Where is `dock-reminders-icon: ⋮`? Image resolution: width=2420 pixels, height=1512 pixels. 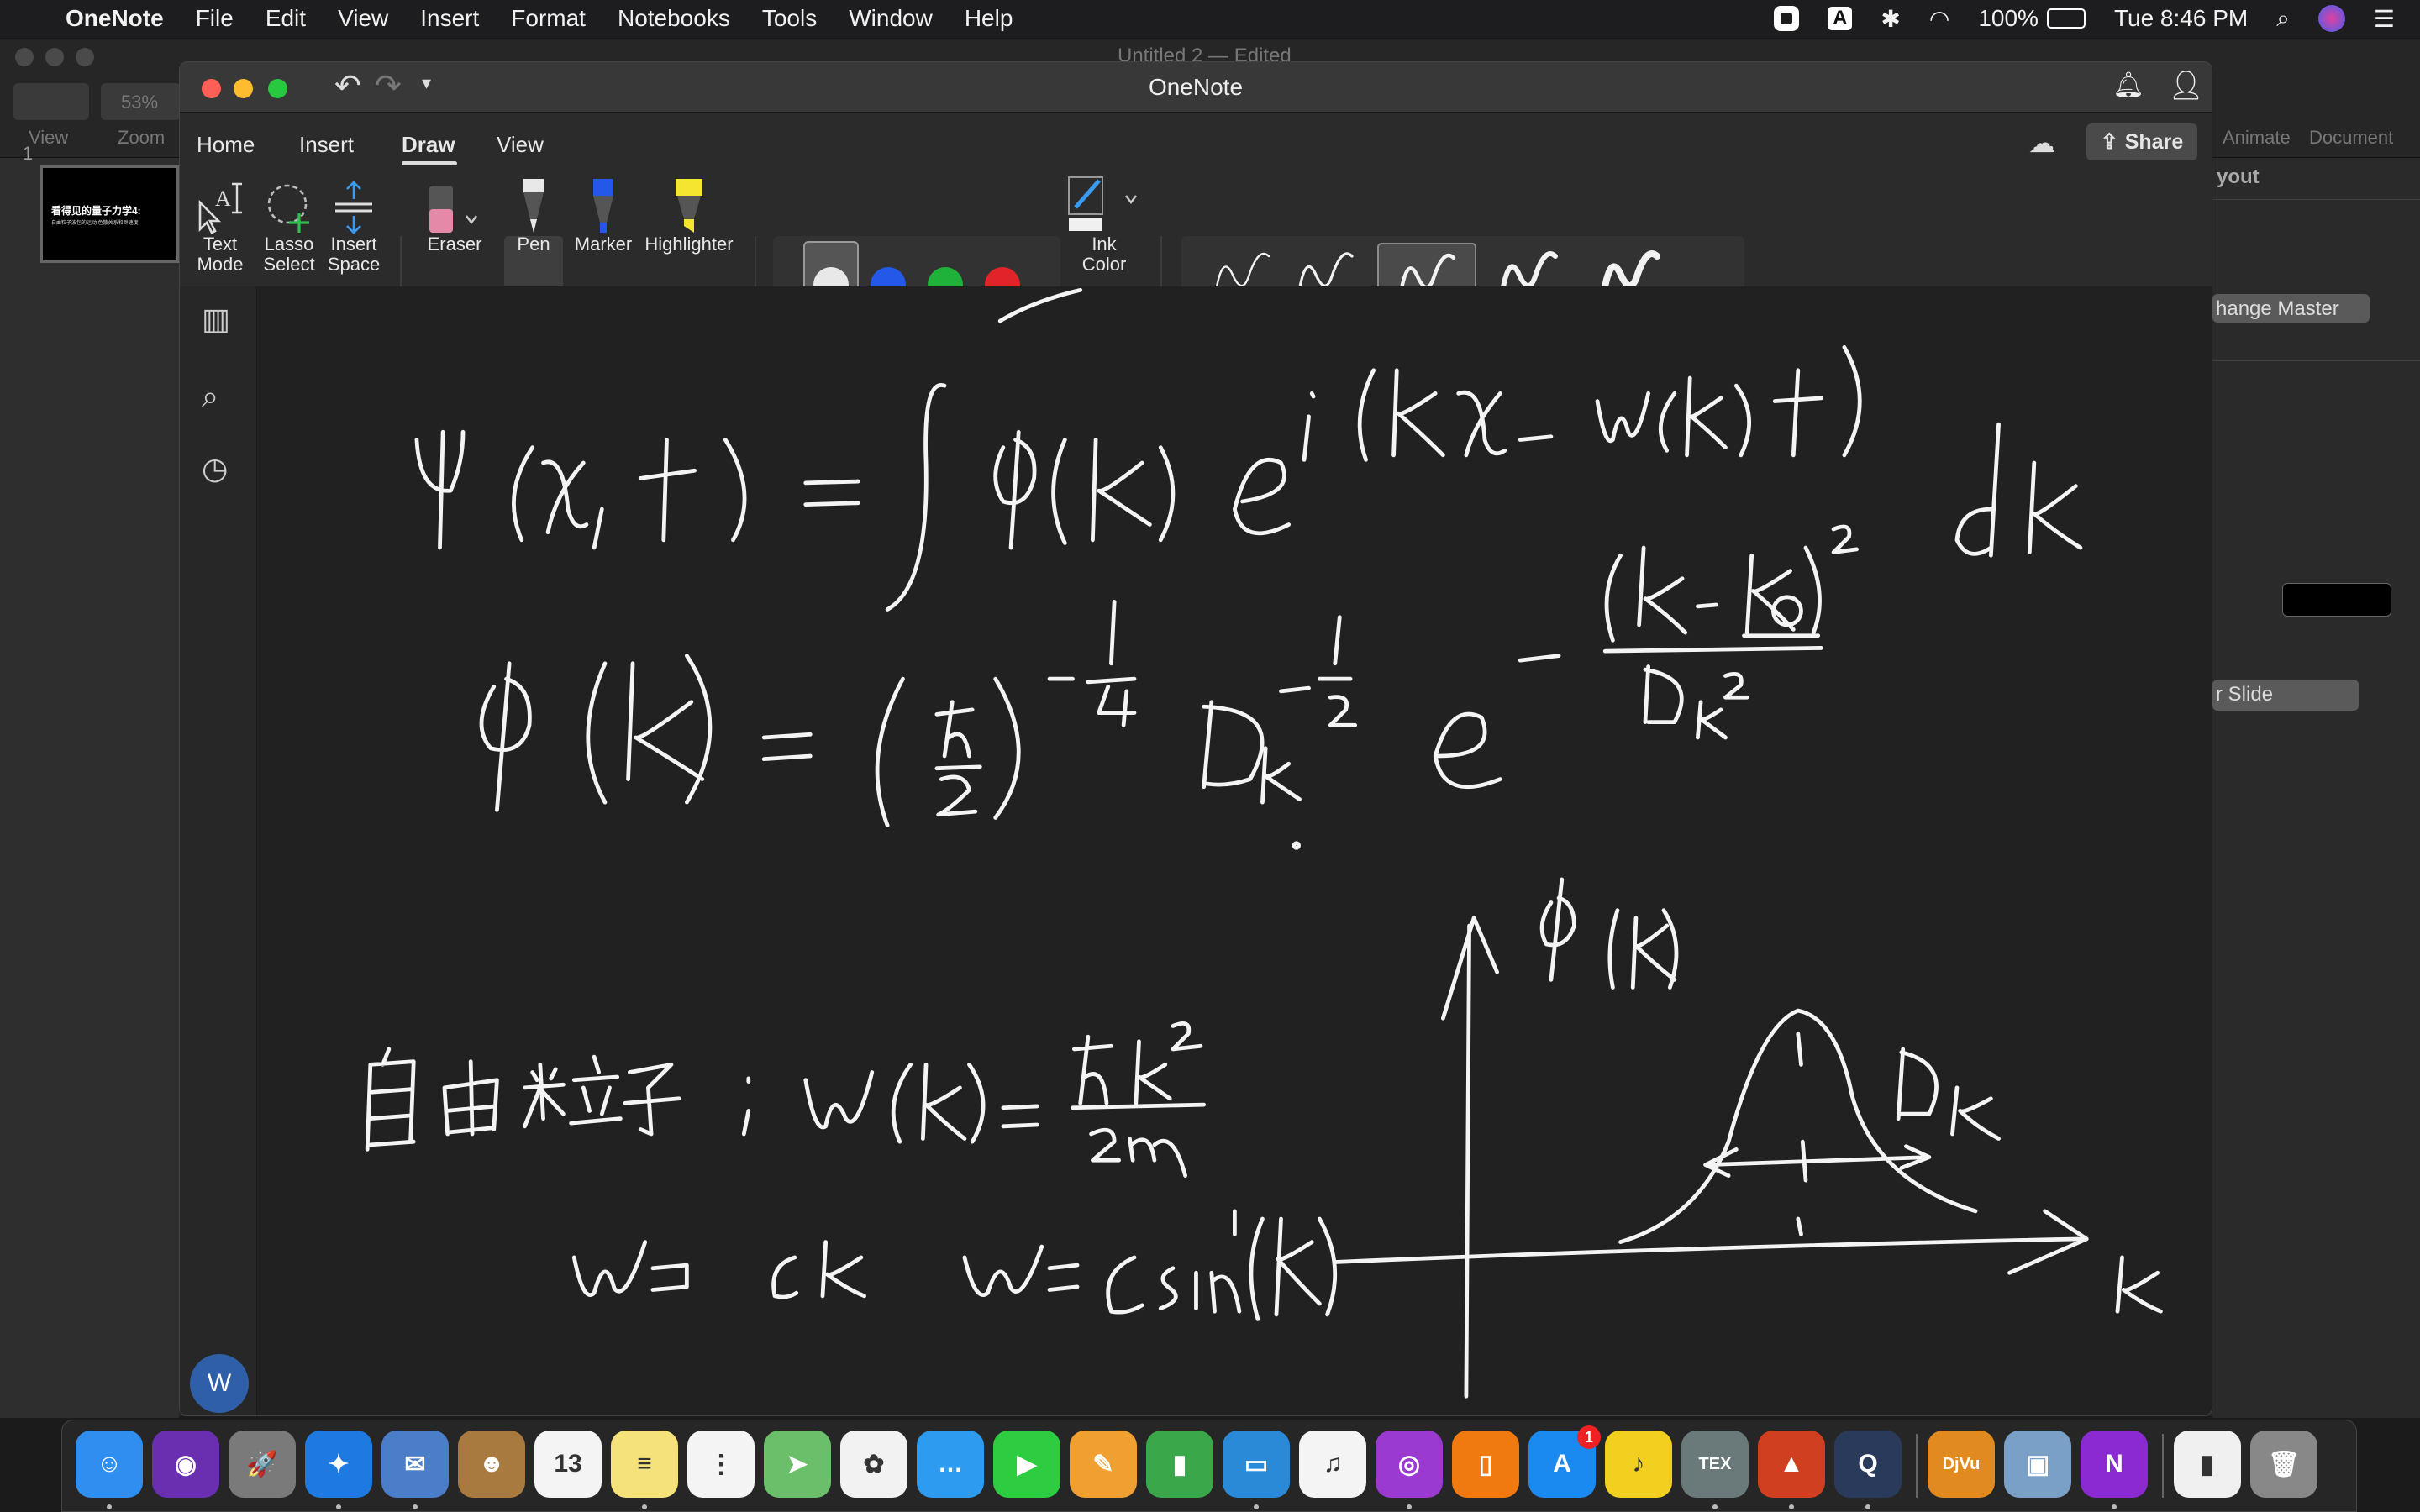 dock-reminders-icon: ⋮ is located at coordinates (721, 1464).